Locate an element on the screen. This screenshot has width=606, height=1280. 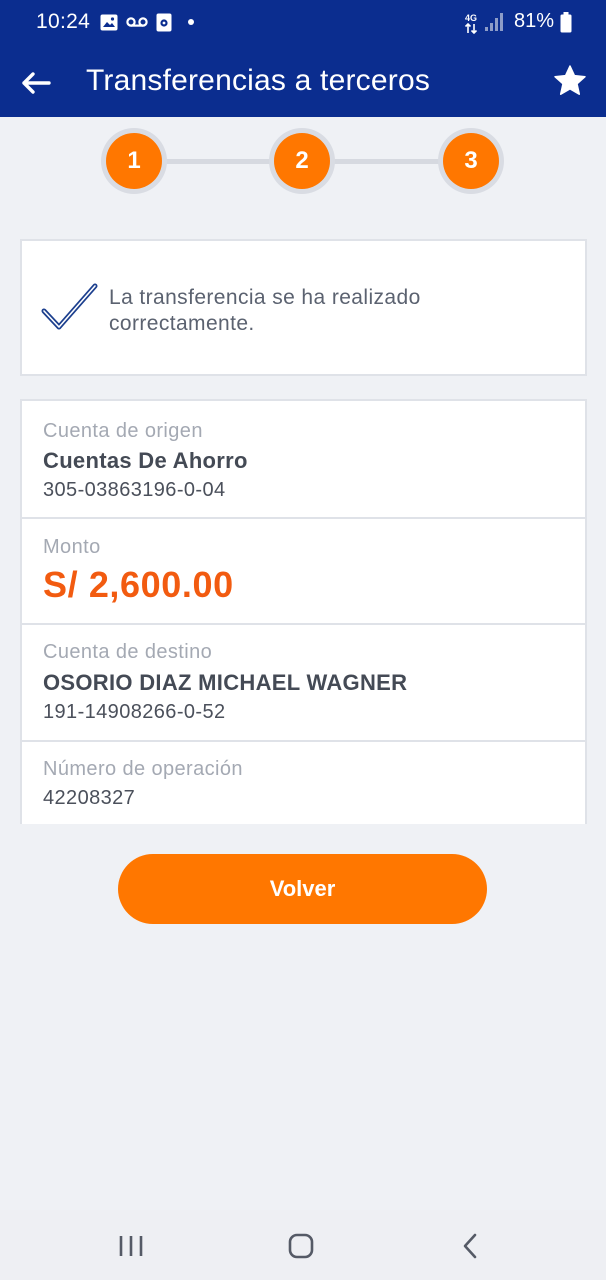
notification-dot is located at coordinates (191, 22).